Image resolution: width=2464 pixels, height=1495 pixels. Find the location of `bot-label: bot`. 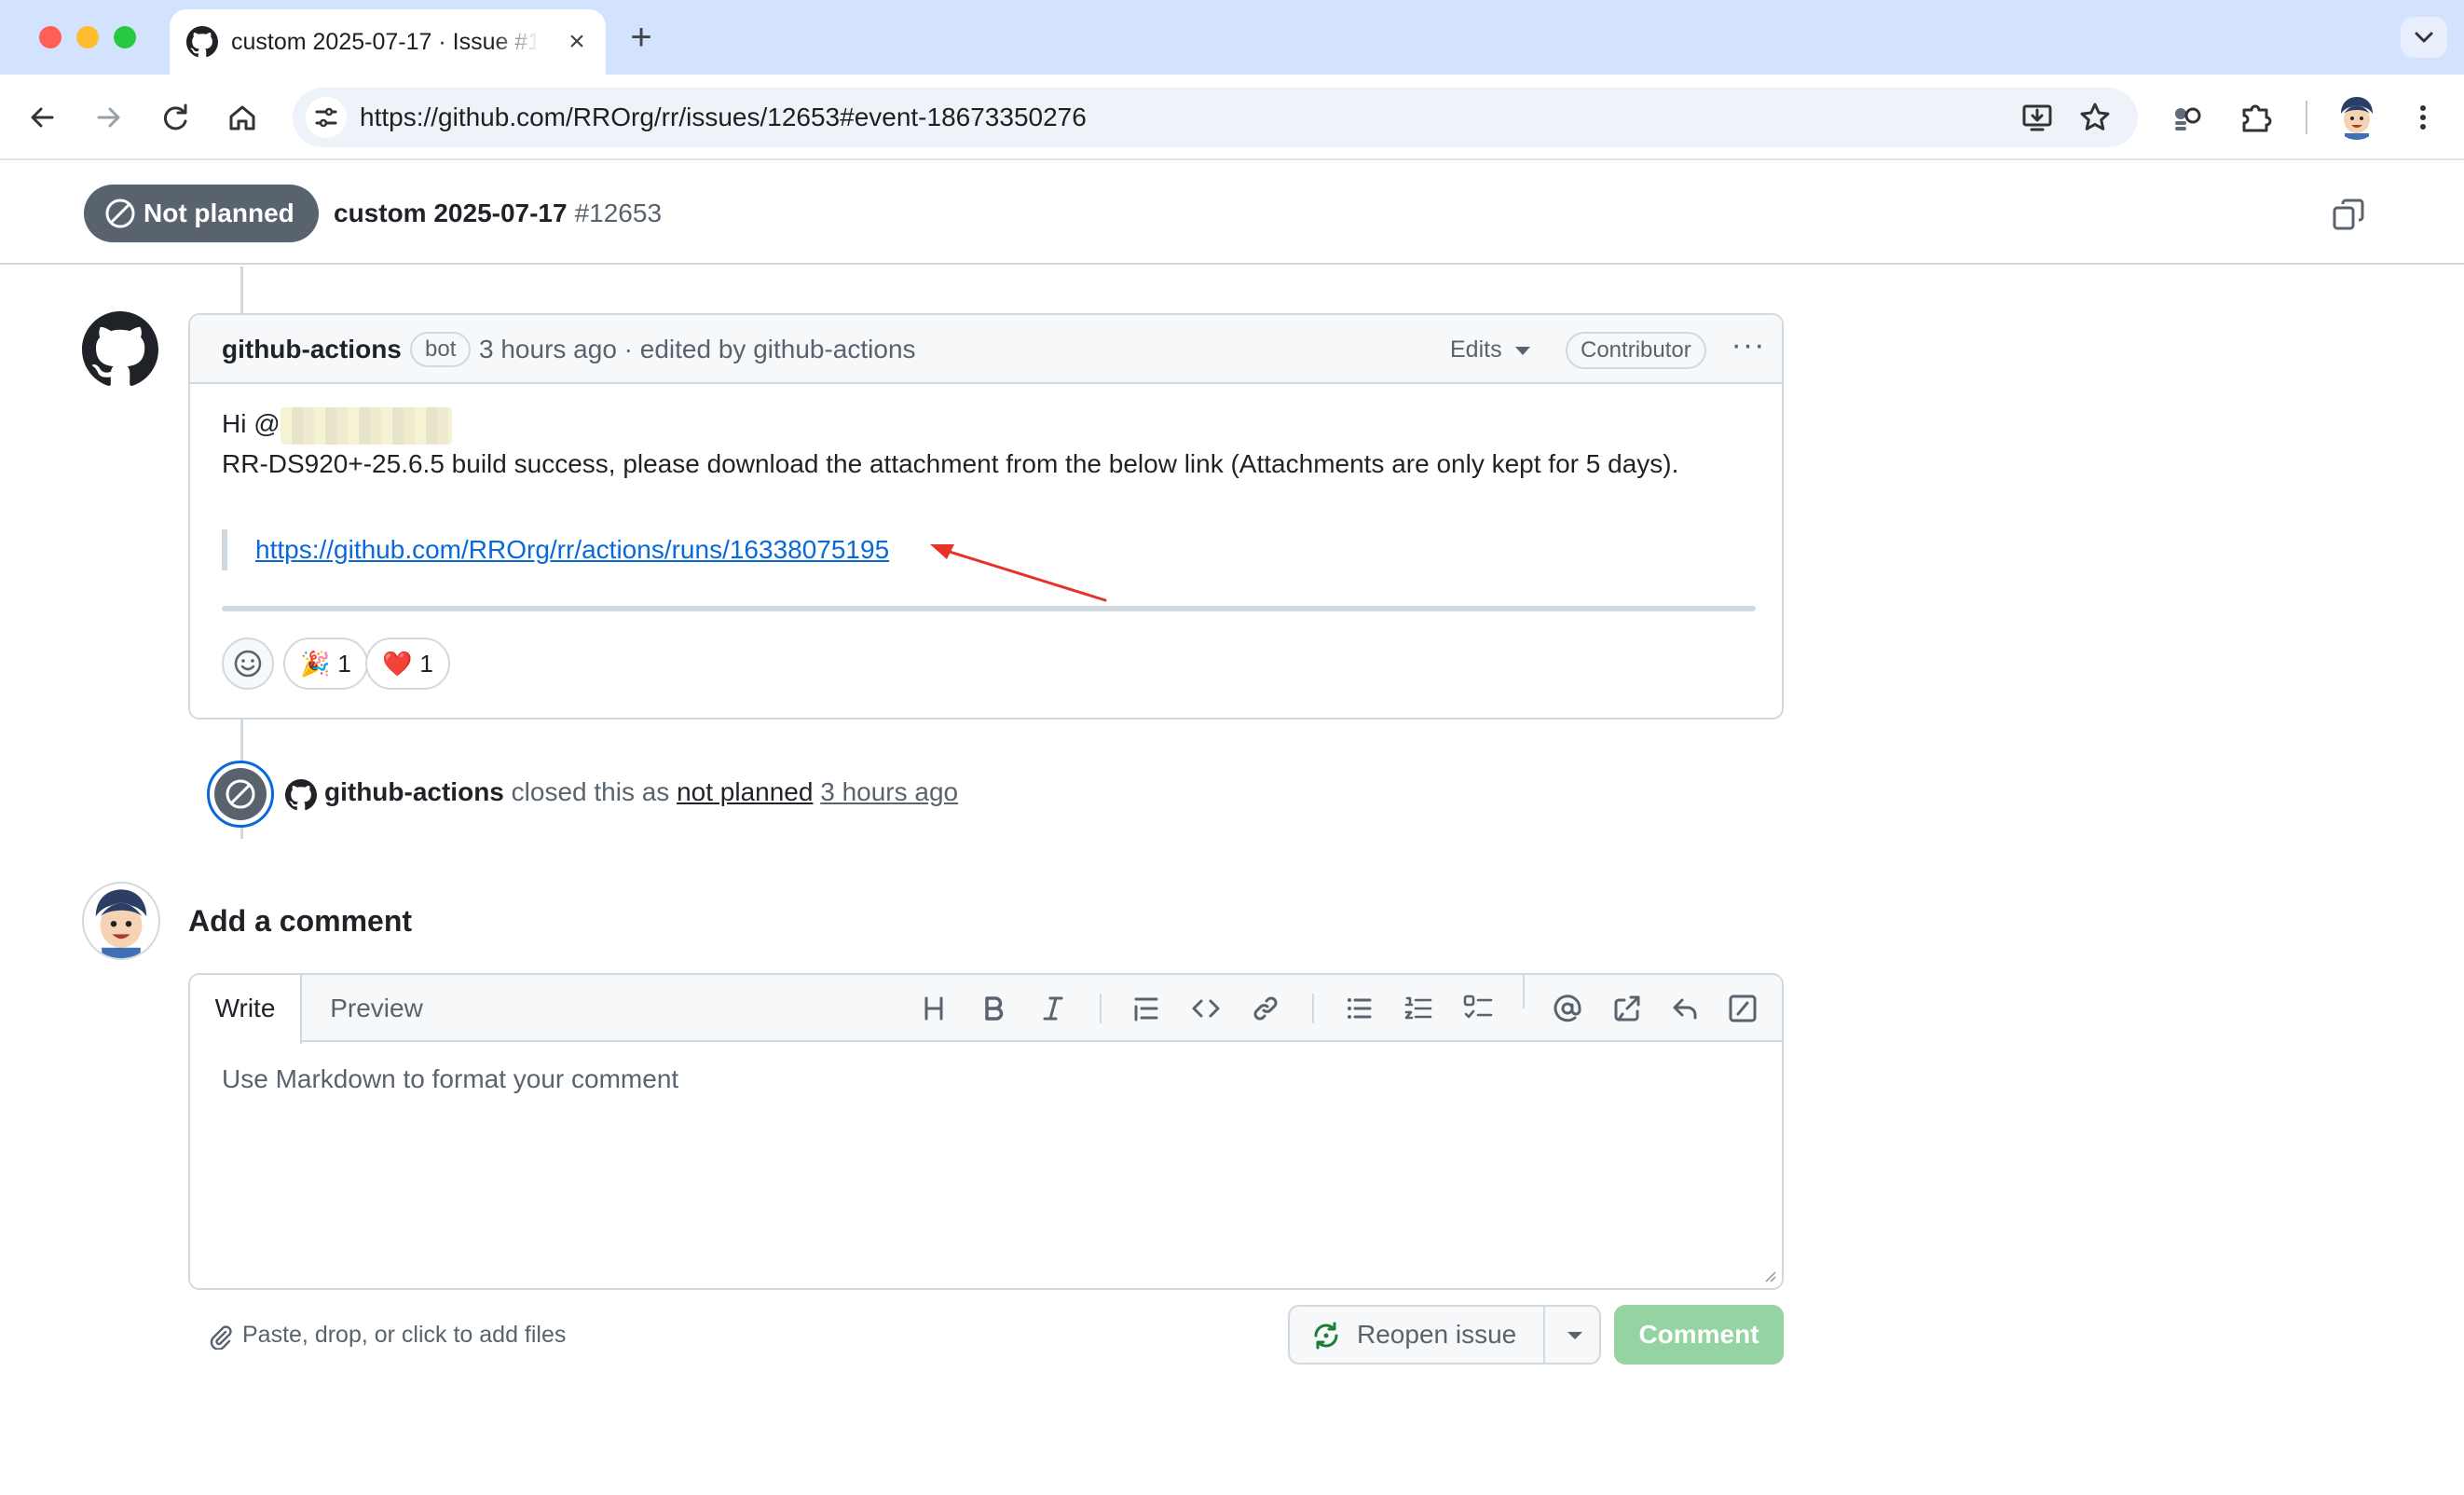

bot-label: bot is located at coordinates (441, 350).